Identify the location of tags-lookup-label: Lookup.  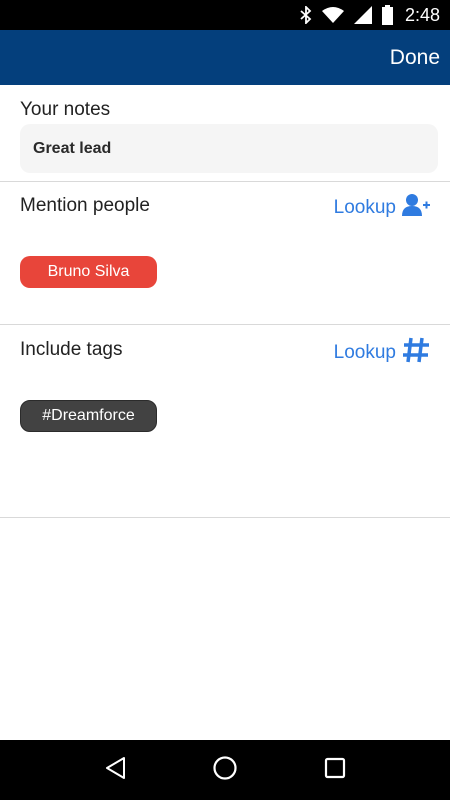
(364, 352).